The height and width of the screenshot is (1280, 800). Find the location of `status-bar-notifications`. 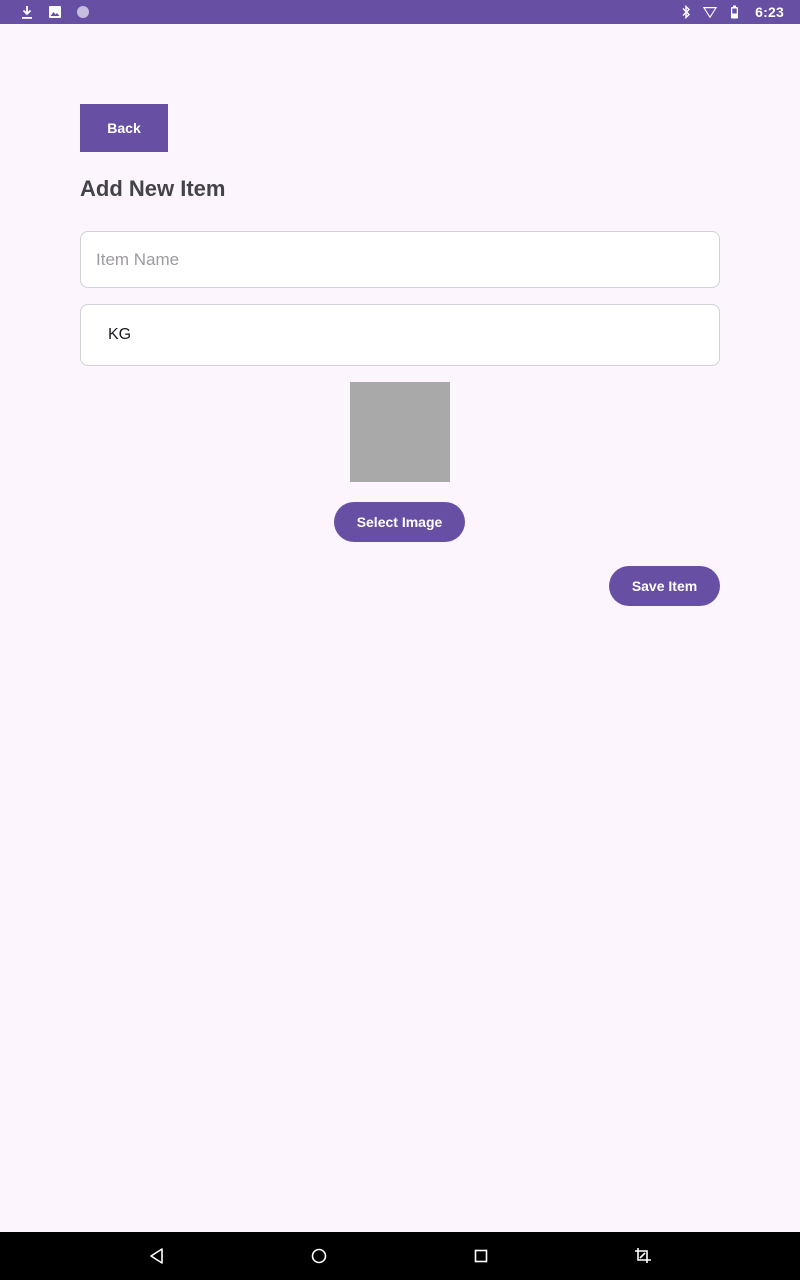

status-bar-notifications is located at coordinates (55, 12).